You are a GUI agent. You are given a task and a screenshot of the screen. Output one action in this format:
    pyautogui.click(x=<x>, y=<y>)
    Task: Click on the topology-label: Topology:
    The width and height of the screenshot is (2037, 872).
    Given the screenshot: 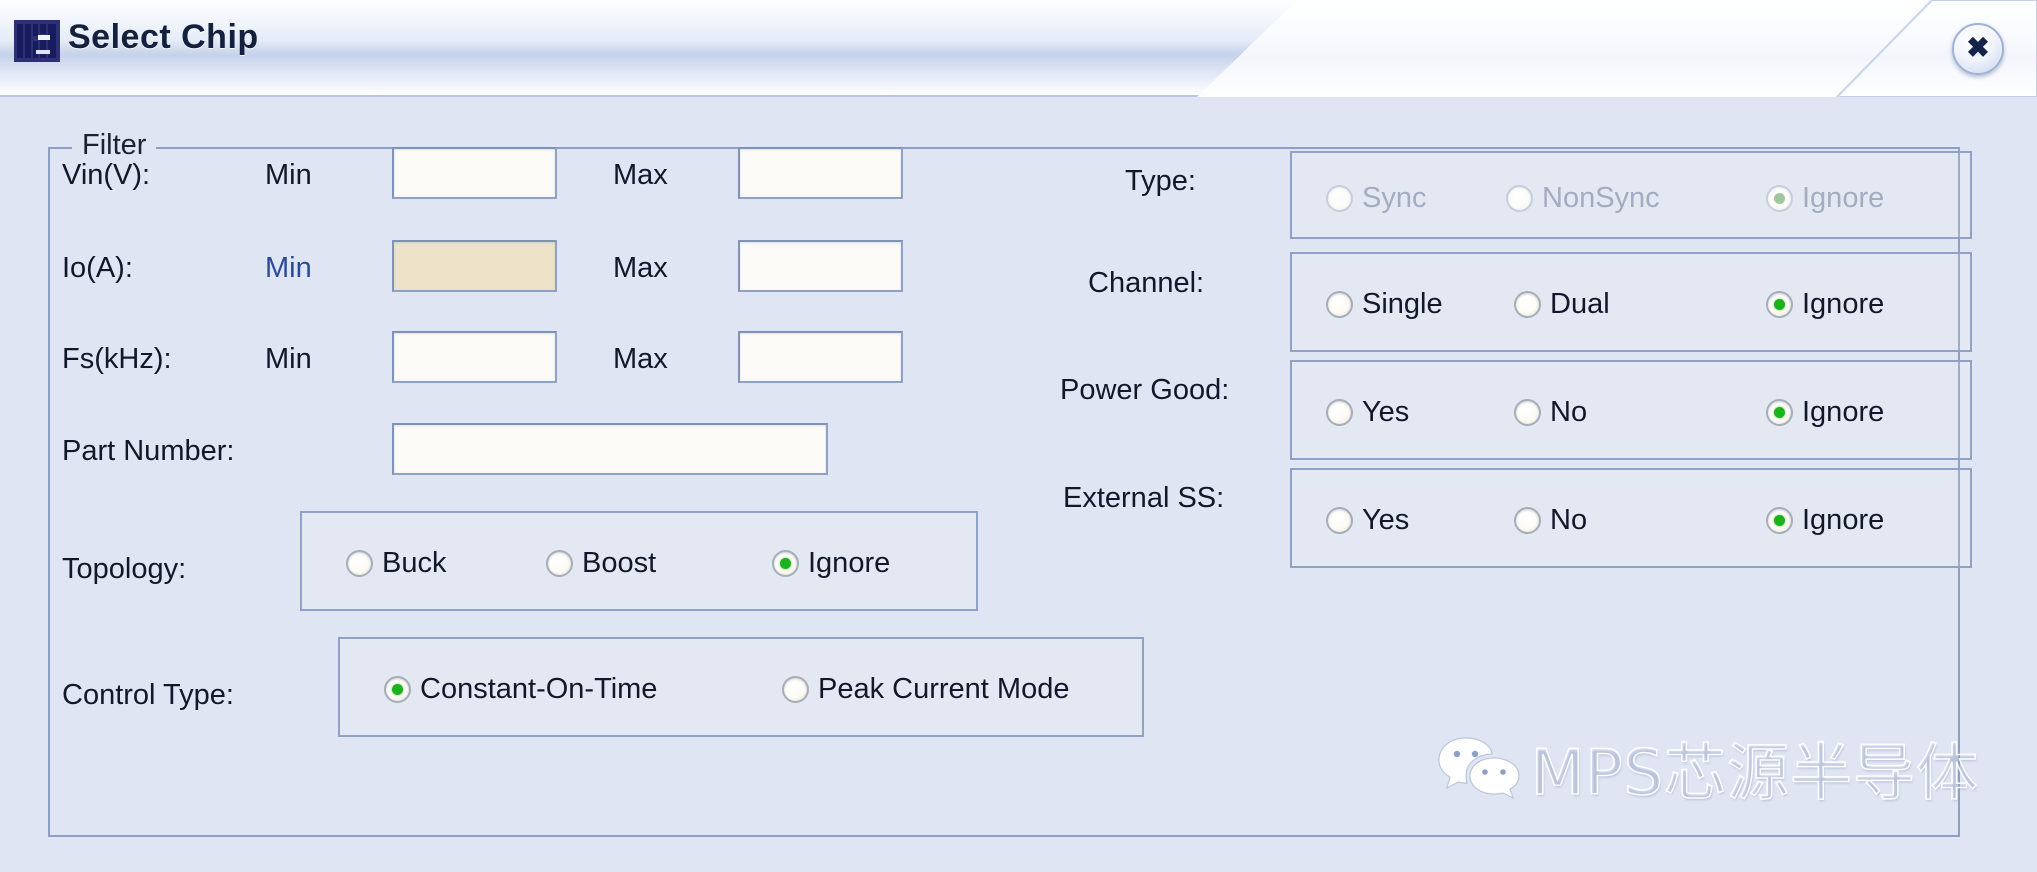 What is the action you would take?
    pyautogui.click(x=124, y=569)
    